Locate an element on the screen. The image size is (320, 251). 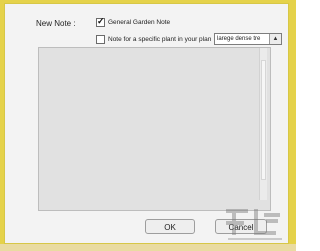
ok-button: OK is located at coordinates (170, 226).